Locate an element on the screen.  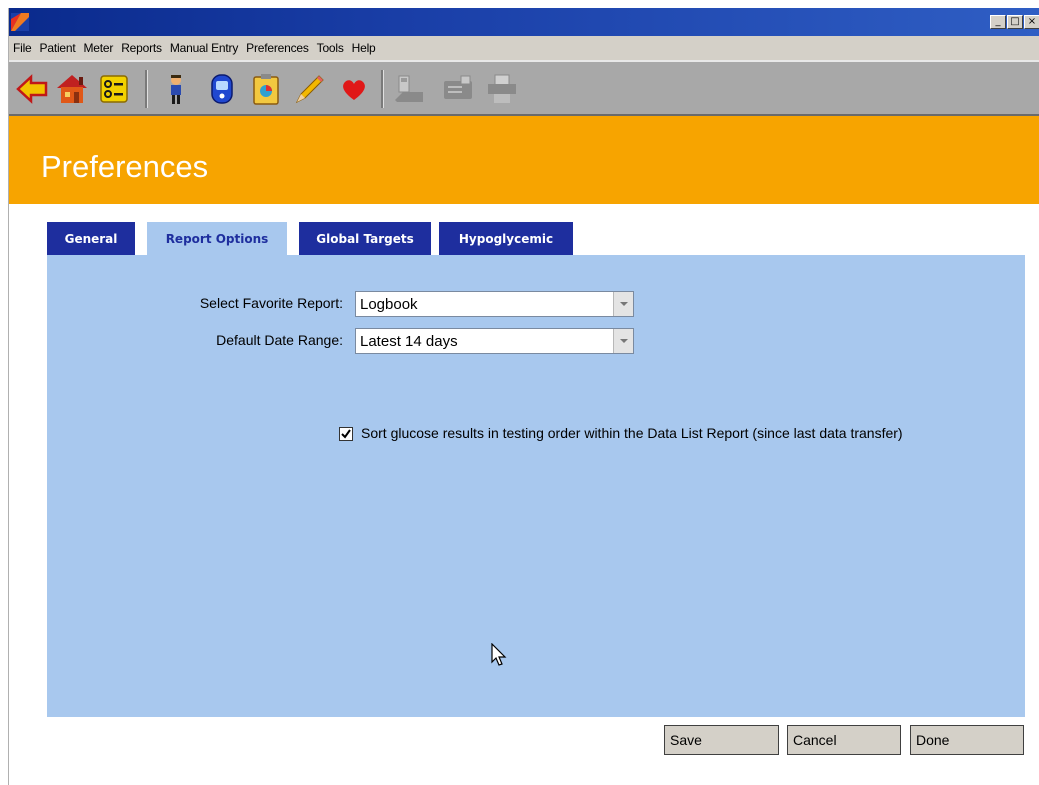
app-logo-icon is located at coordinates (20, 22).